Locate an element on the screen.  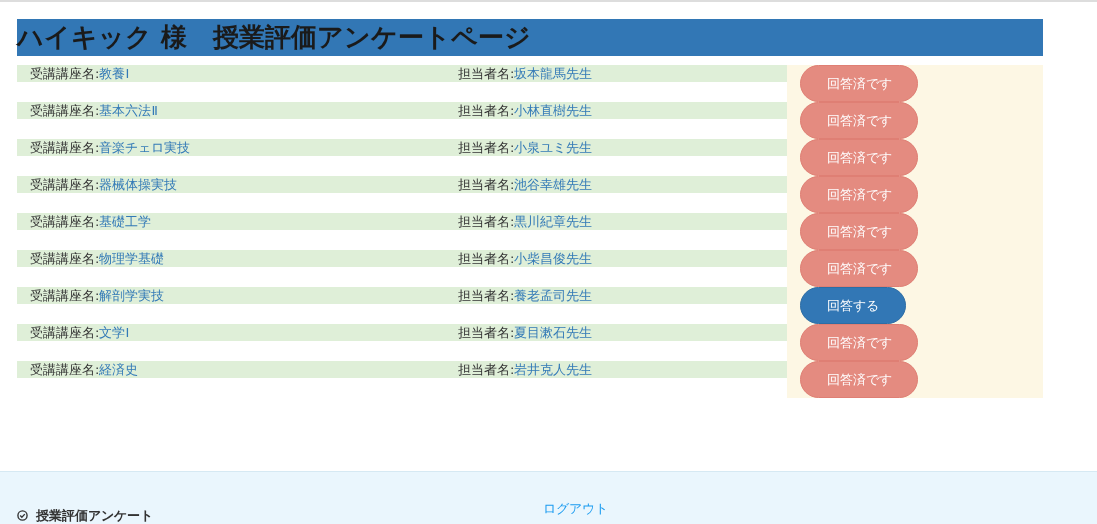
teacher-name: 担当者名:黒川紀章先生 is located at coordinates (525, 221).